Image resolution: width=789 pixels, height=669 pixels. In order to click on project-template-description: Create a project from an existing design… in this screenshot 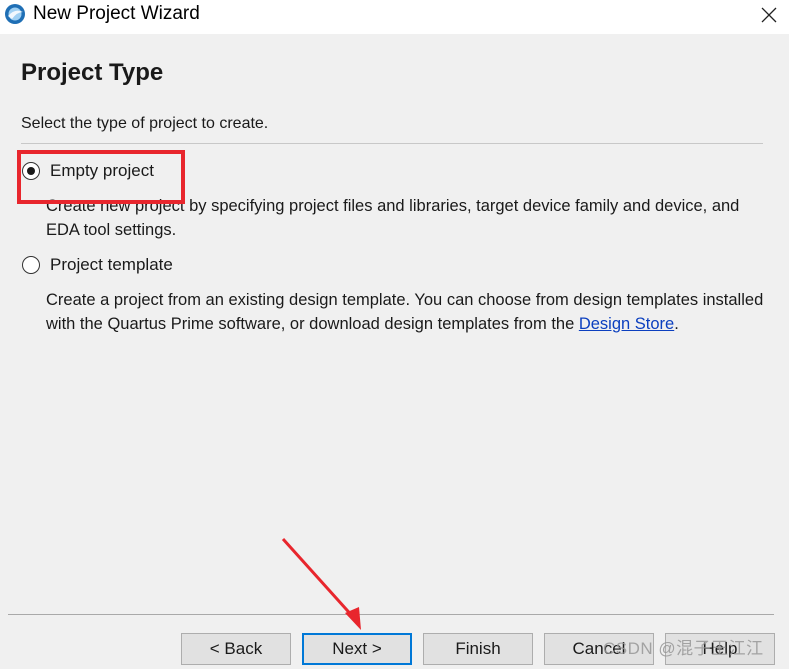, I will do `click(406, 312)`.